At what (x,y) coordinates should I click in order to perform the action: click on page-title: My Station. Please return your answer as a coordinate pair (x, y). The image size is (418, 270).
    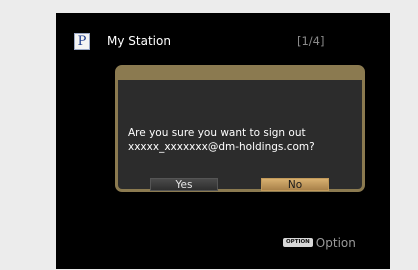
    Looking at the image, I should click on (139, 41).